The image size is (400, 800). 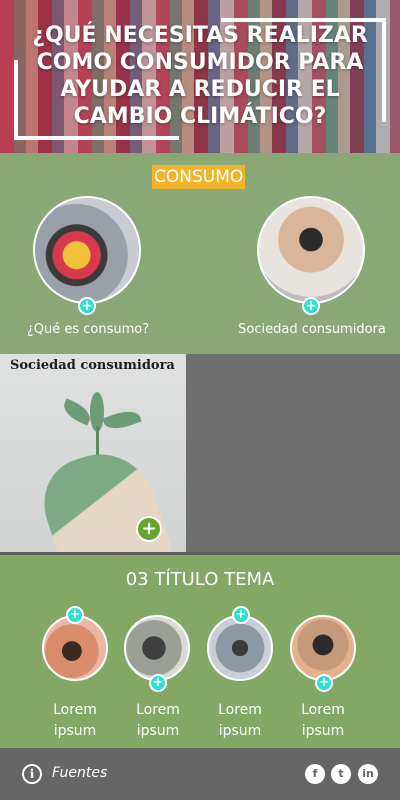 What do you see at coordinates (88, 329) in the screenshot?
I see `consumo-item-label: ¿Qué es consumo?` at bounding box center [88, 329].